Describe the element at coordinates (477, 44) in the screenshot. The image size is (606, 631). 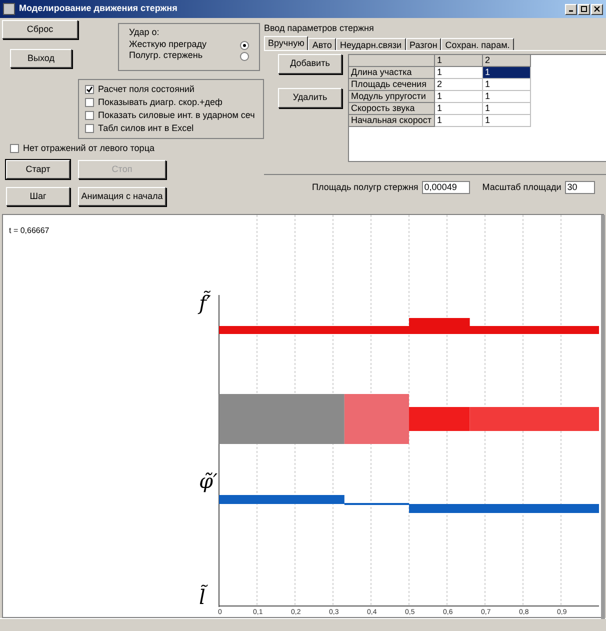
I see `tab: Сохран. парам.` at that location.